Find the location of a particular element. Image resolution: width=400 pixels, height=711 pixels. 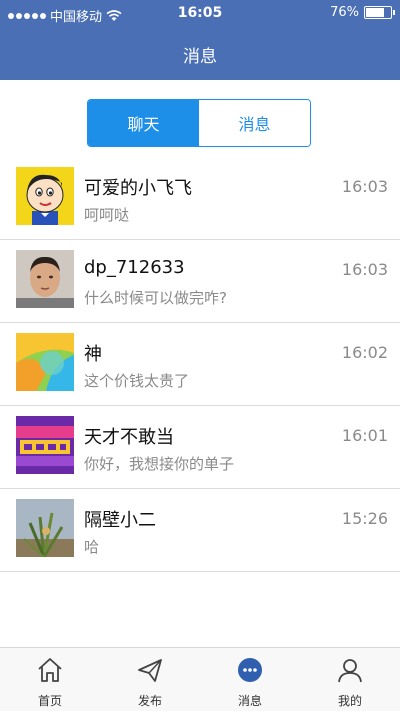

battery-group: 76% is located at coordinates (362, 12).